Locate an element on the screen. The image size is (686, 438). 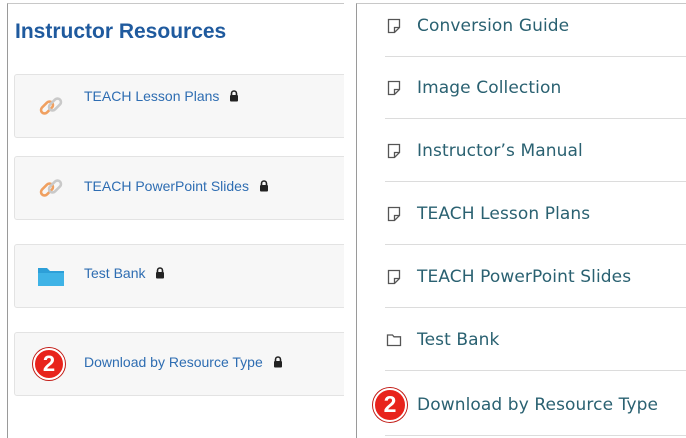
resource-row-label: Conversion Guide is located at coordinates (493, 25).